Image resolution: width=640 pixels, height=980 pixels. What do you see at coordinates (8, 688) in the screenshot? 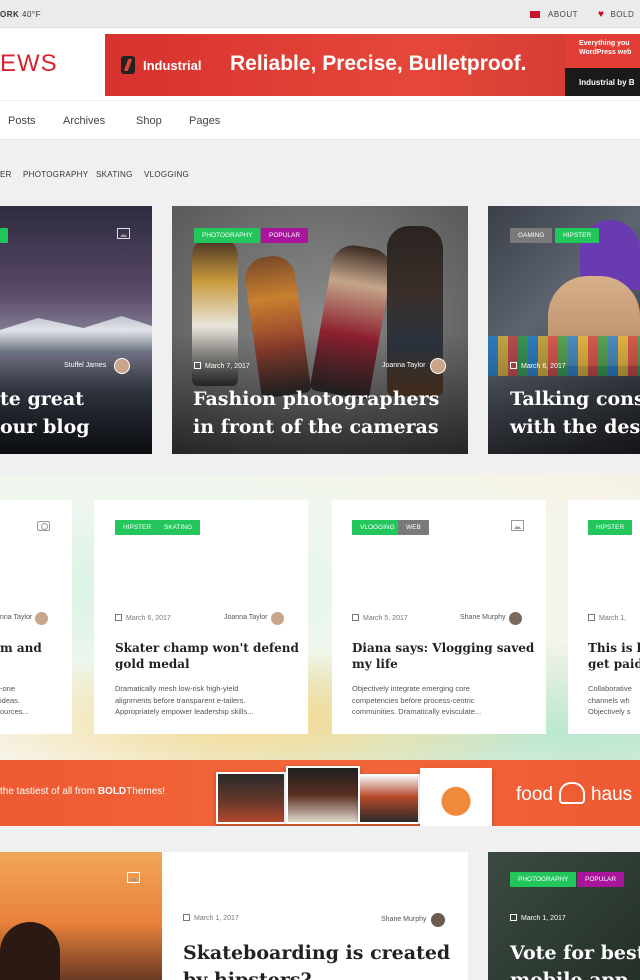
I see `excerpt-line: -one` at bounding box center [8, 688].